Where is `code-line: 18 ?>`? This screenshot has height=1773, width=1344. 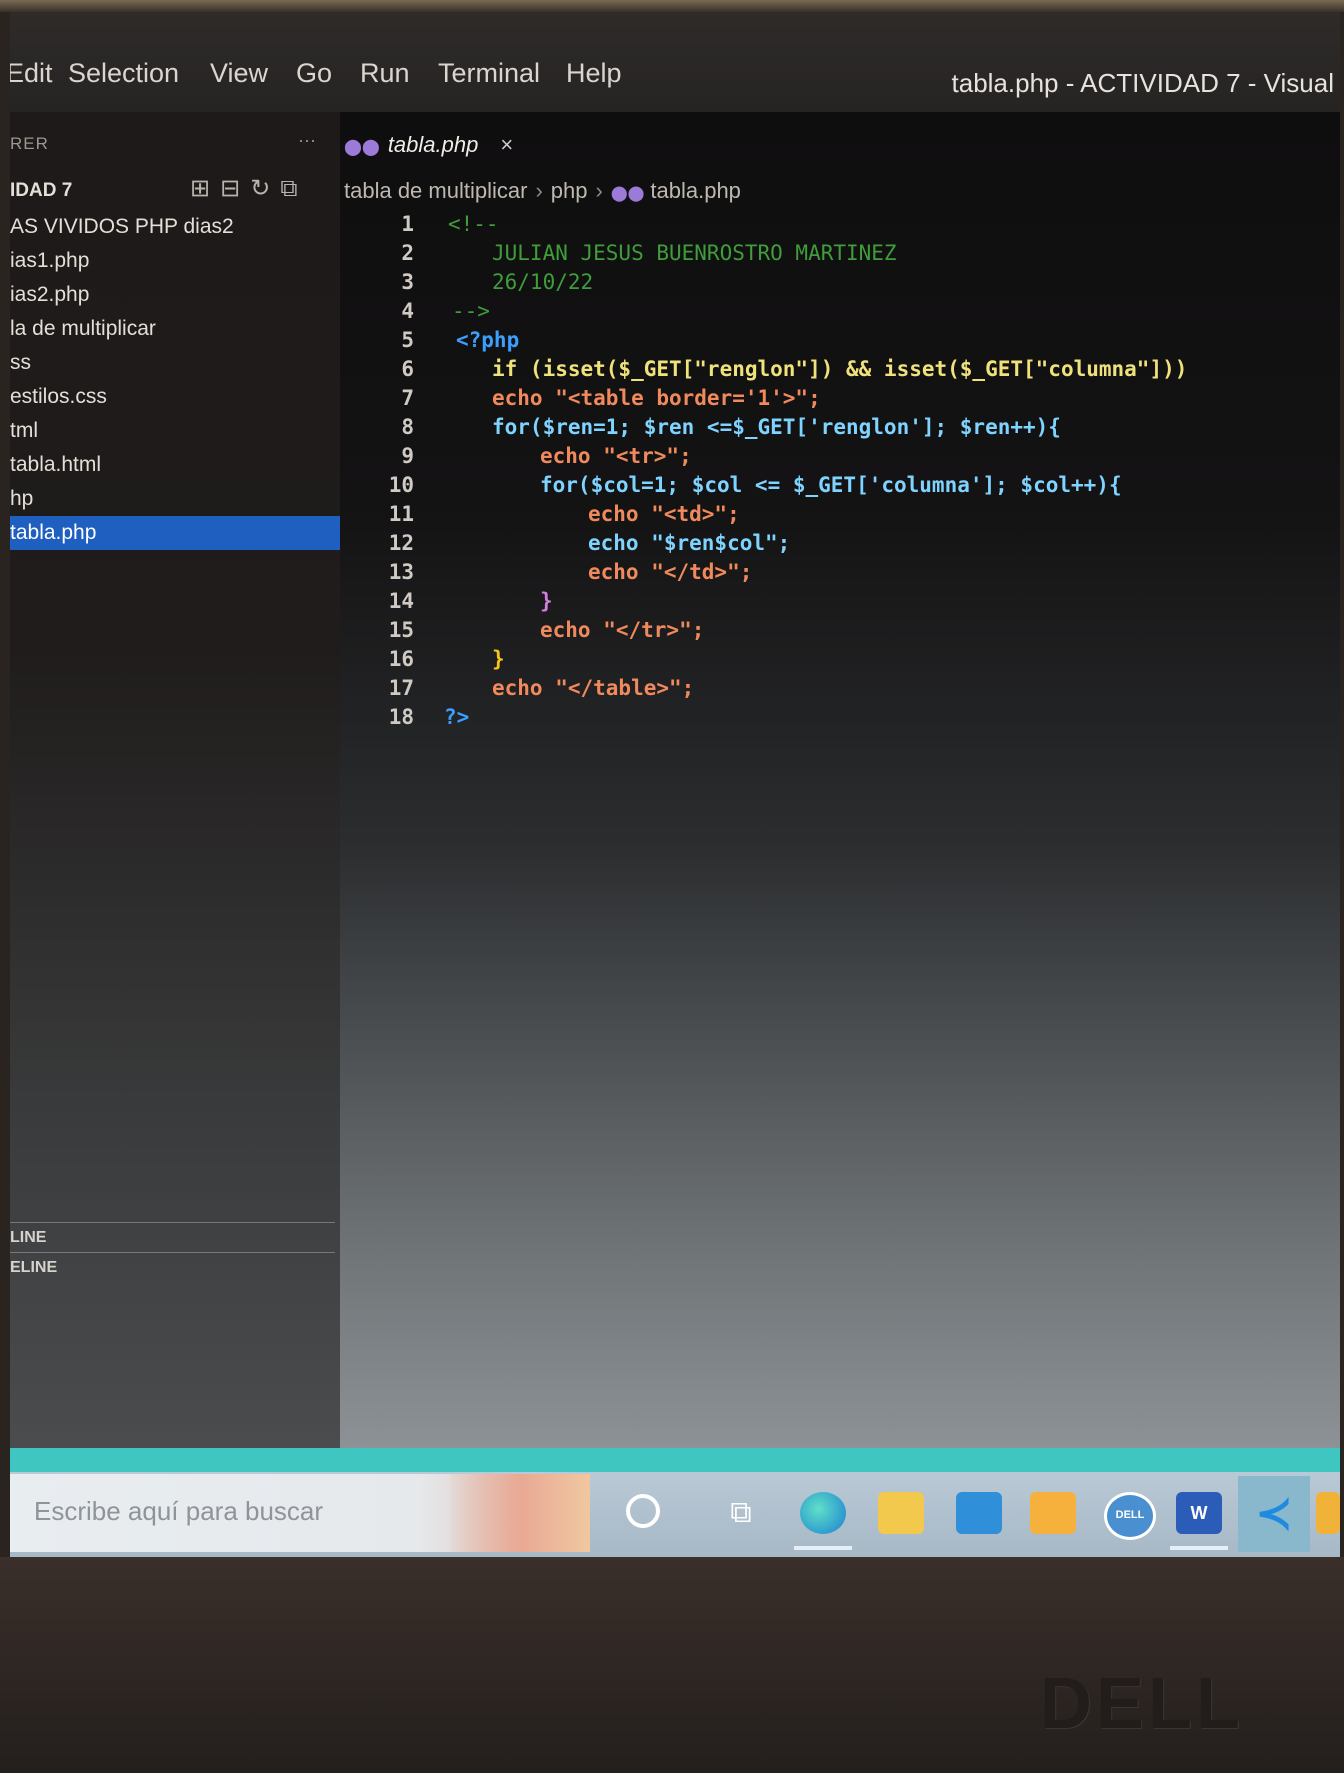 code-line: 18 ?> is located at coordinates (420, 719).